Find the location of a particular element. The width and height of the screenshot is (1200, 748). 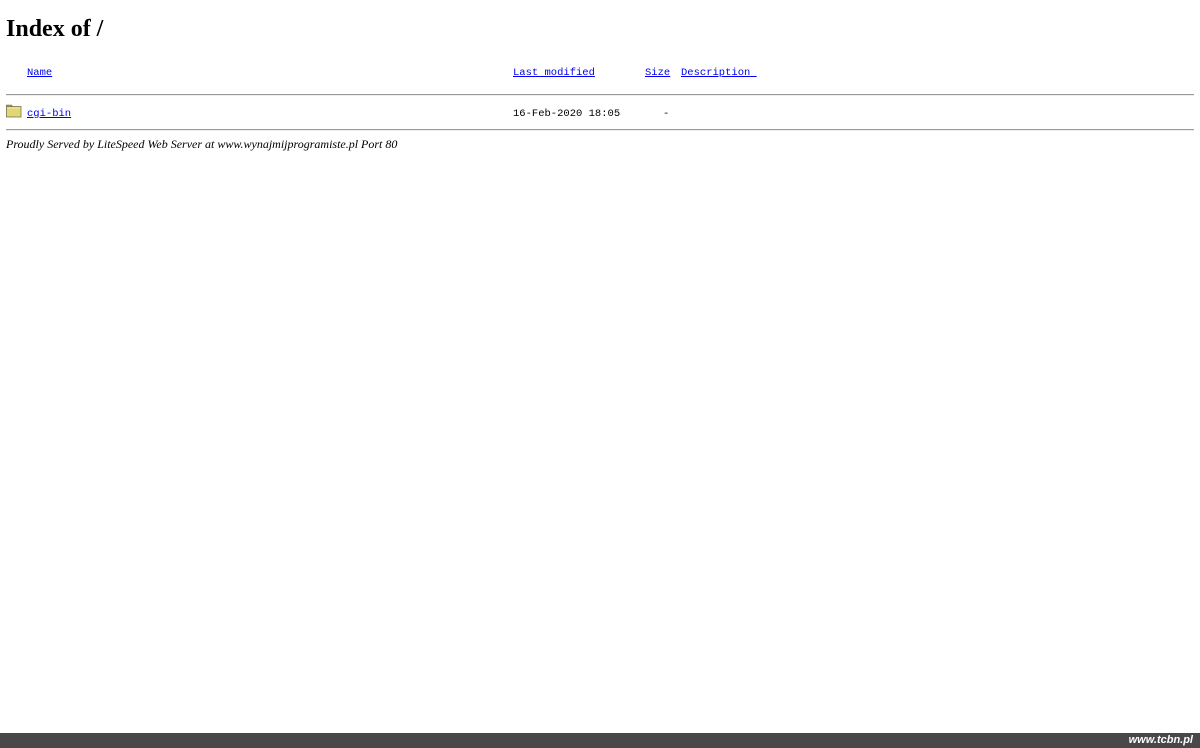

sort-by-name-link: Name is located at coordinates (39, 73).